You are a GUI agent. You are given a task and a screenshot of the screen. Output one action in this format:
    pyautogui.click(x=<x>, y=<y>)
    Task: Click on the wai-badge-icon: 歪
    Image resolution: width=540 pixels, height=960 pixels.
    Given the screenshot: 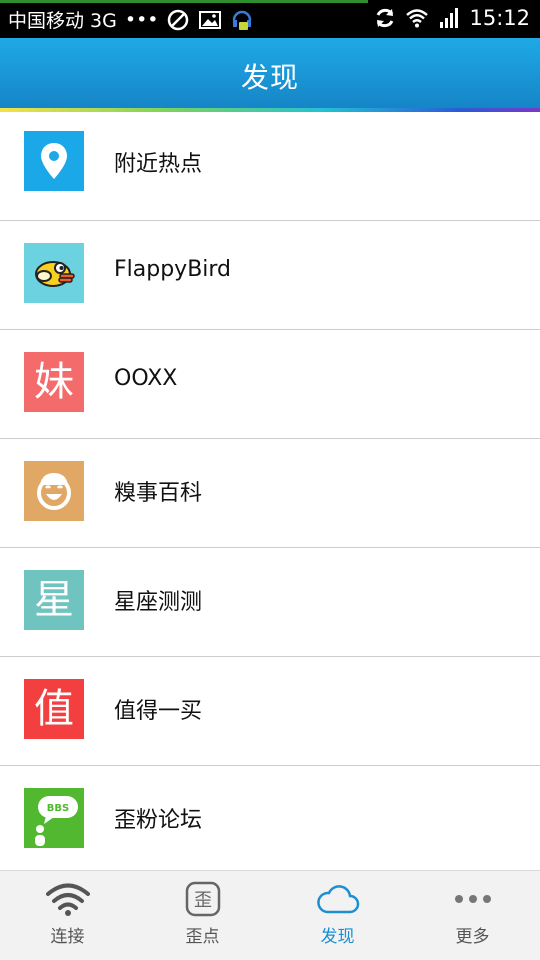 What is the action you would take?
    pyautogui.click(x=203, y=899)
    